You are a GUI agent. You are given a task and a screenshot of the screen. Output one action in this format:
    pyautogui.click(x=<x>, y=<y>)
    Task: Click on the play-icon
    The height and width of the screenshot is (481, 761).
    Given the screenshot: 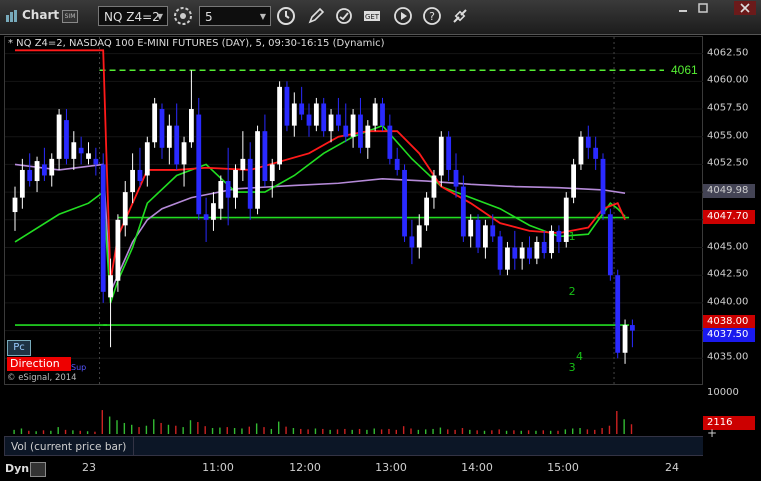 What is the action you would take?
    pyautogui.click(x=403, y=16)
    